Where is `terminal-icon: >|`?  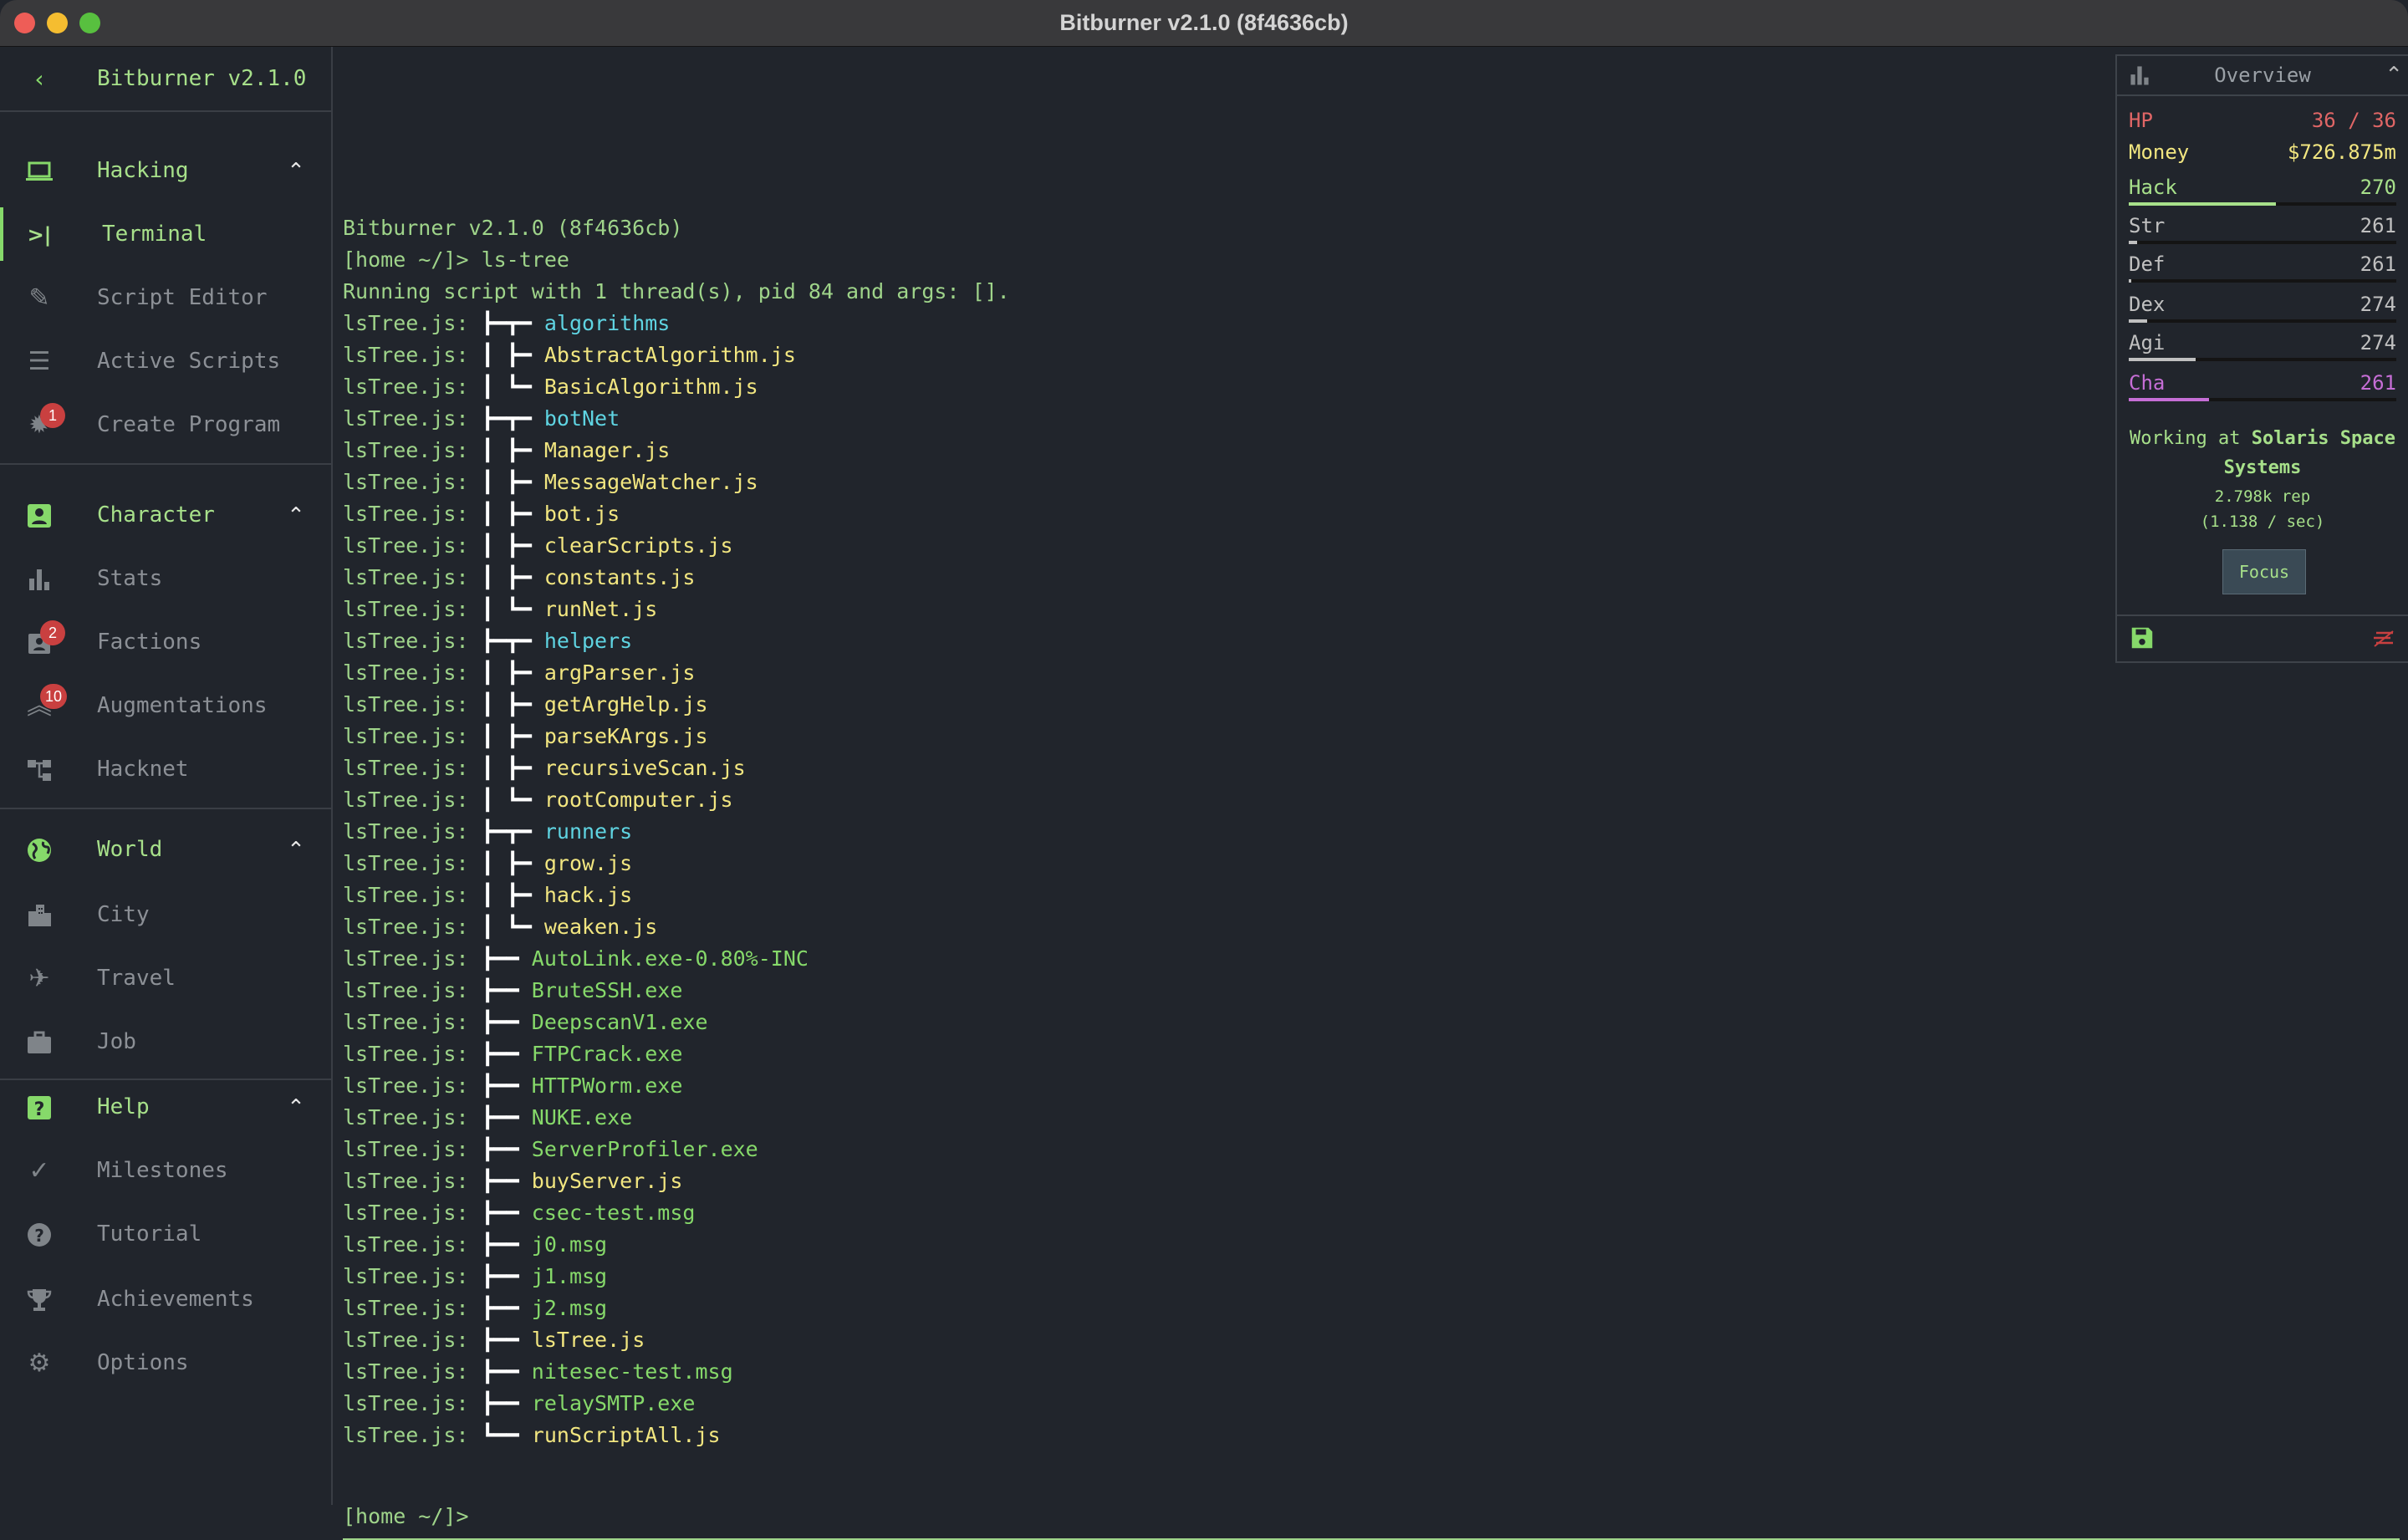 terminal-icon: >| is located at coordinates (39, 235).